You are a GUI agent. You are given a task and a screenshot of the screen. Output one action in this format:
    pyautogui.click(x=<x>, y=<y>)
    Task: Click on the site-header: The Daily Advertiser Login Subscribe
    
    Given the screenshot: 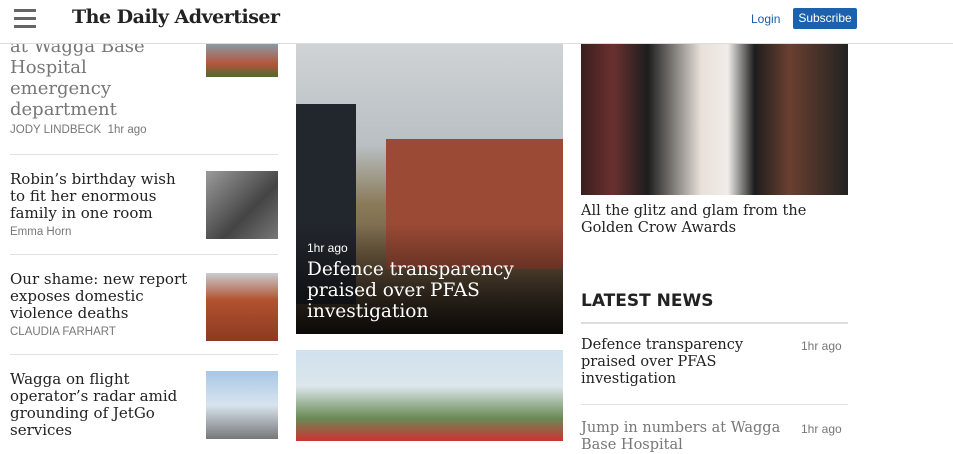 What is the action you would take?
    pyautogui.click(x=476, y=22)
    